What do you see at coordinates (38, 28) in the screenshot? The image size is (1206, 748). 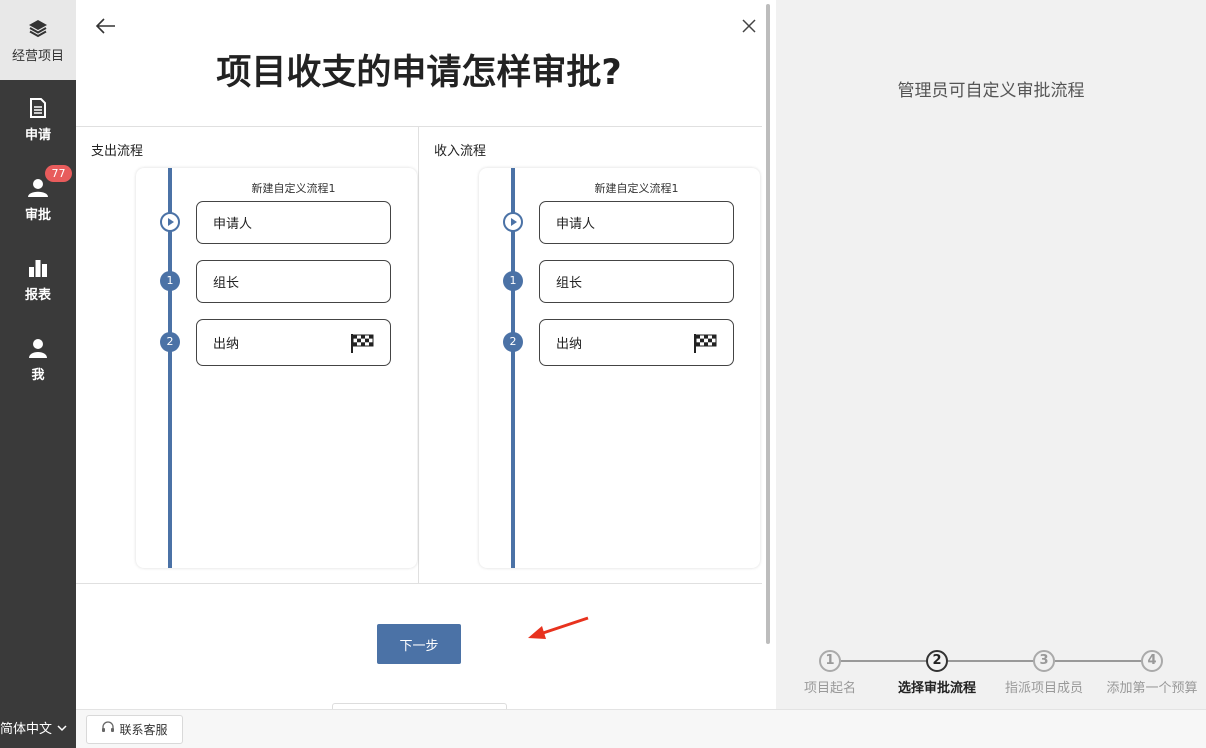 I see `layers-icon` at bounding box center [38, 28].